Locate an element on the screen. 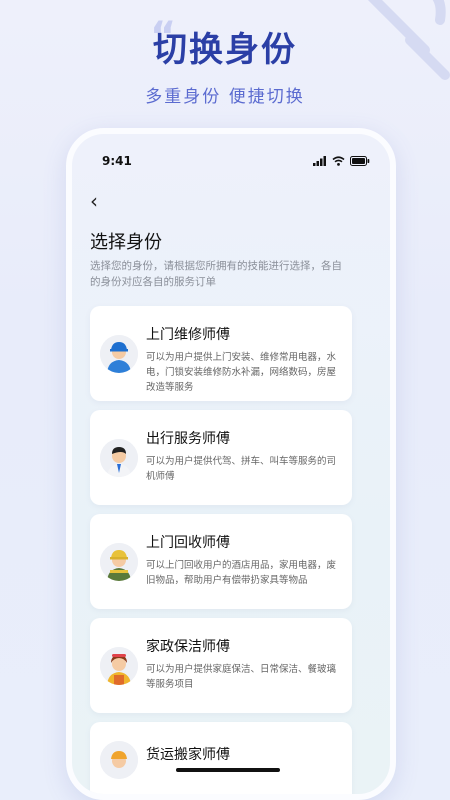 The image size is (450, 800). wifi-icon is located at coordinates (338, 161).